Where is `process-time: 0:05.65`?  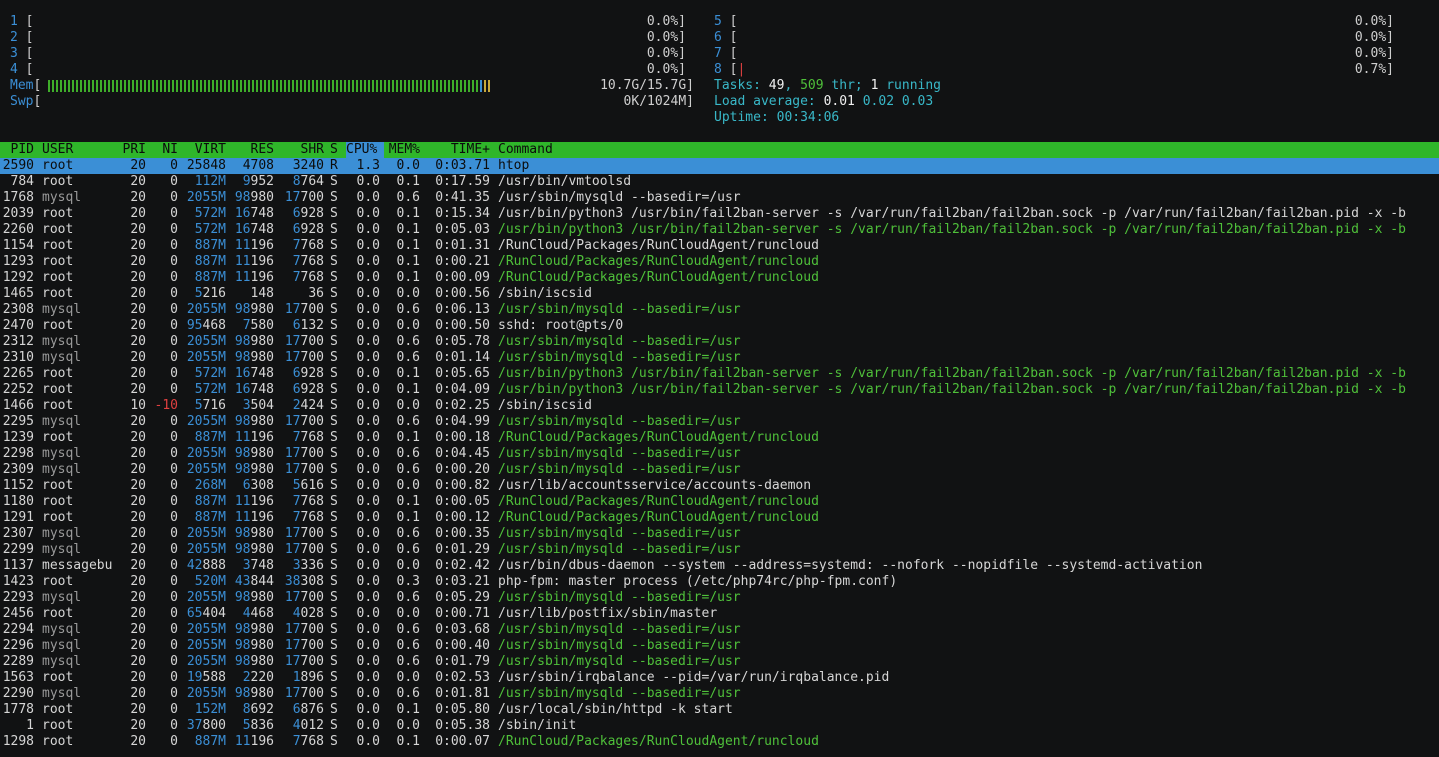 process-time: 0:05.65 is located at coordinates (462, 373).